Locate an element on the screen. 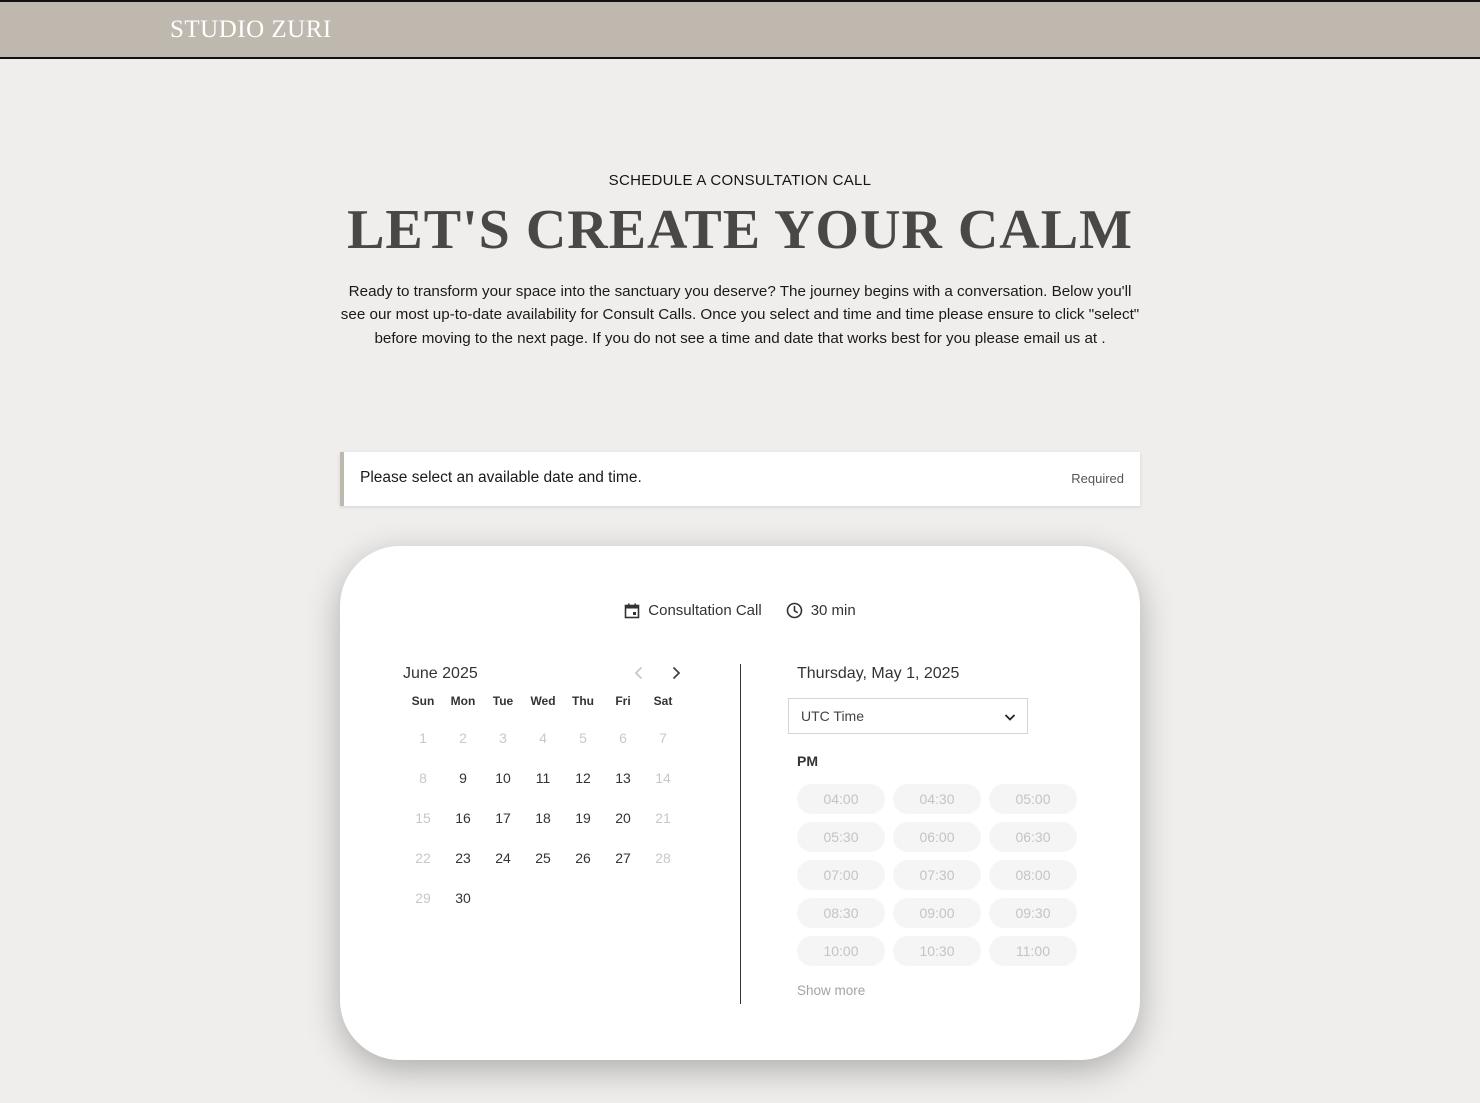 The image size is (1480, 1103). calendar-day-available: 20 is located at coordinates (623, 828).